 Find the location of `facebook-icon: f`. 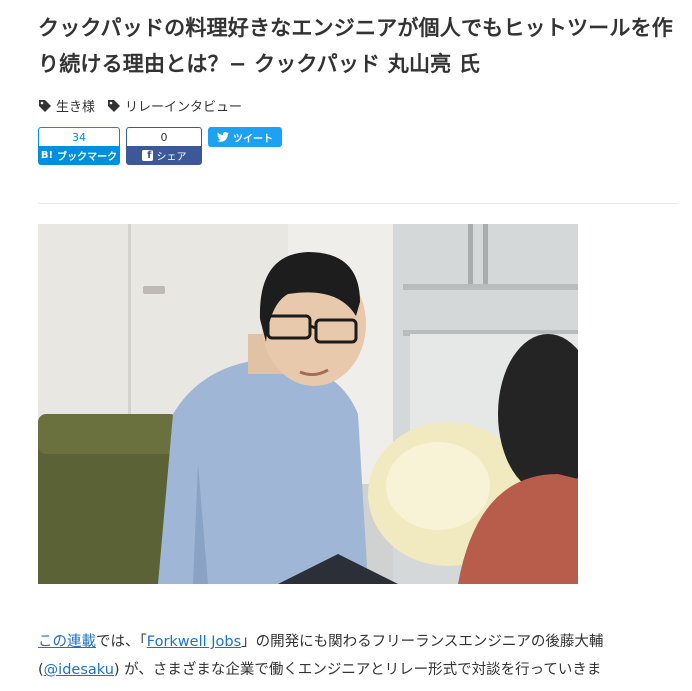

facebook-icon: f is located at coordinates (147, 155).